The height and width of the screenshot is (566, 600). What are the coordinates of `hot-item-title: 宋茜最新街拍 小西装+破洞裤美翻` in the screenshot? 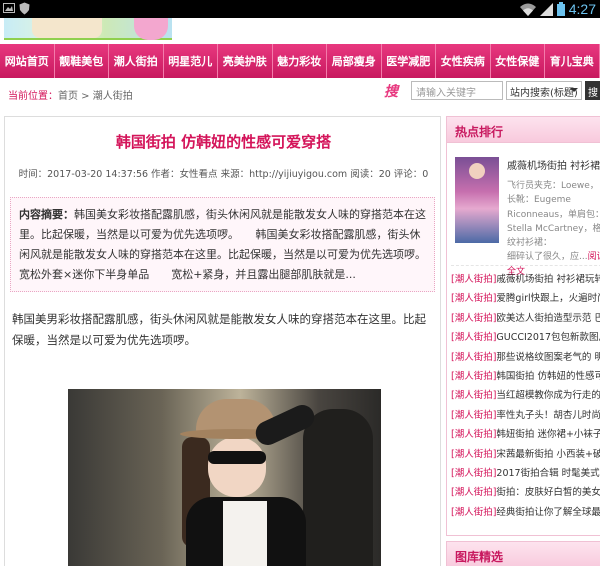 It's located at (548, 454).